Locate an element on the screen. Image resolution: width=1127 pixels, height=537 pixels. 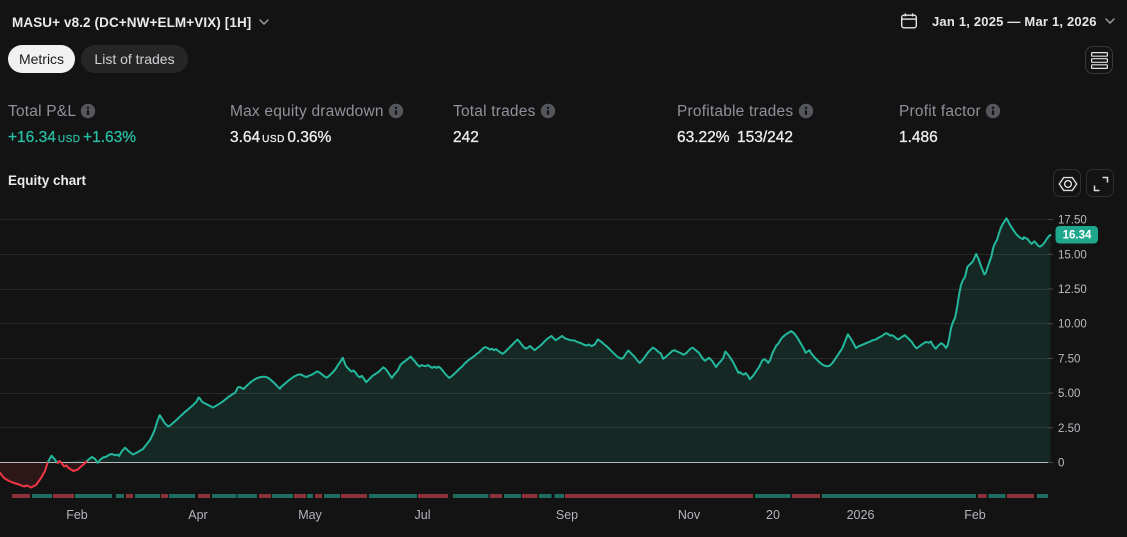
svg-text: 20 is located at coordinates (773, 515).